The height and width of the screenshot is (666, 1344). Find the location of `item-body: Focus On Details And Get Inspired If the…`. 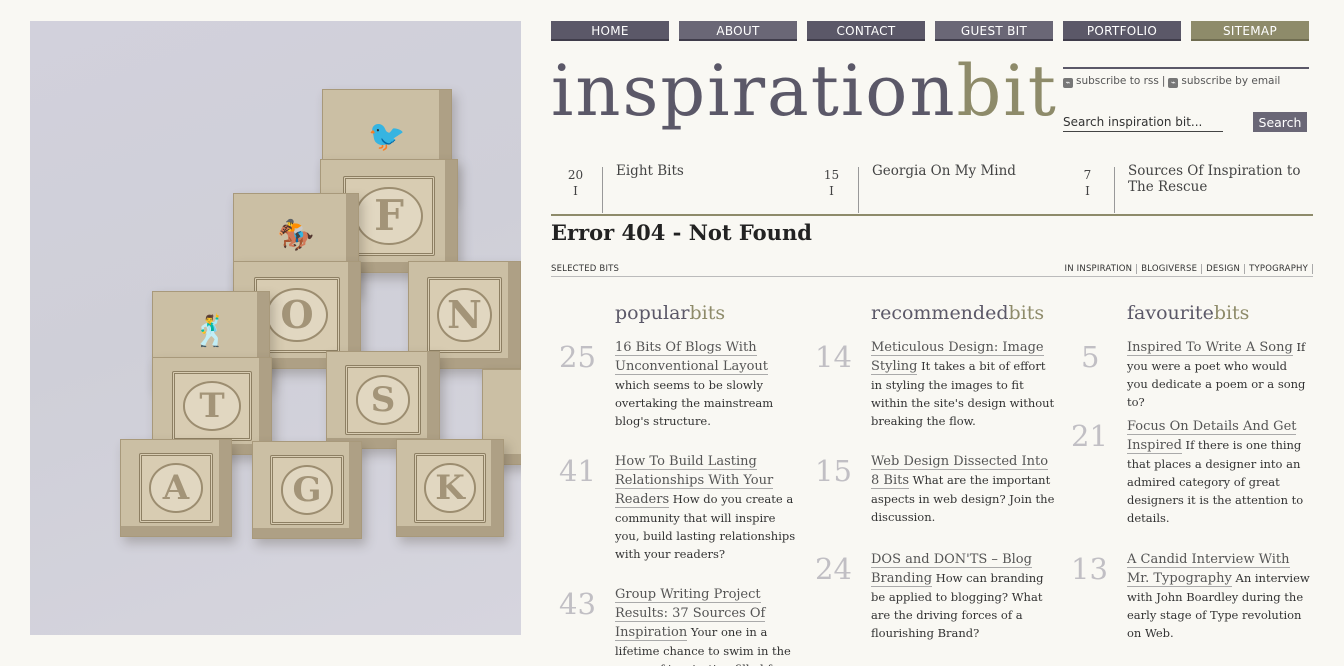

item-body: Focus On Details And Get Inspired If the… is located at coordinates (1219, 472).